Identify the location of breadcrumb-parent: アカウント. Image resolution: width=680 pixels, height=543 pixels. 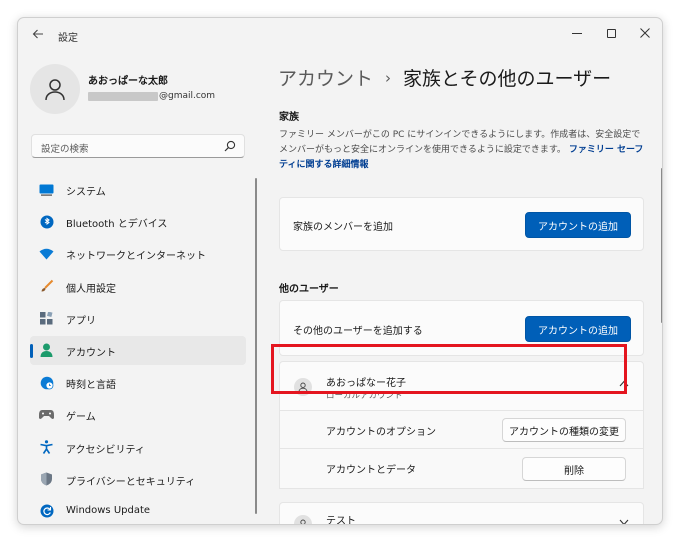
(325, 79).